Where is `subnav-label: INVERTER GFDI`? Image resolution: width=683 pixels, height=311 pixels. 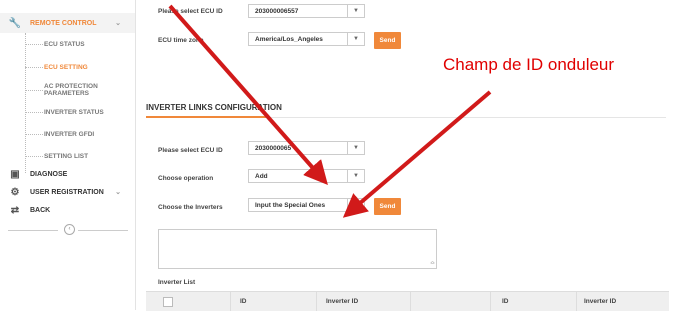
subnav-label: INVERTER GFDI is located at coordinates (69, 134).